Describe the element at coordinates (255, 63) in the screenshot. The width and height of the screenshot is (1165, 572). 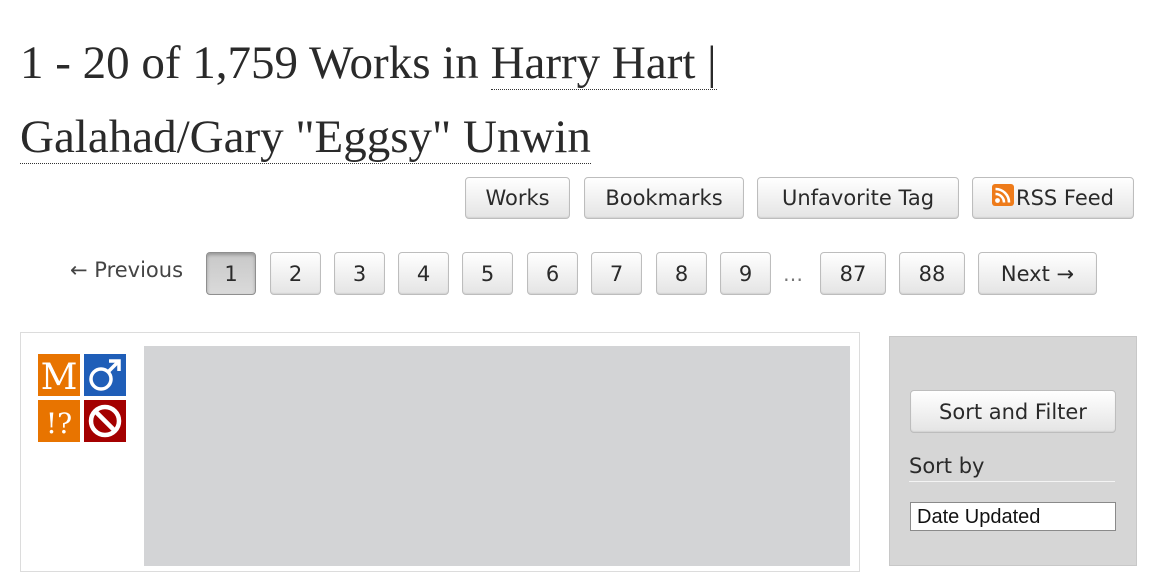
I see `heading-count: 1 - 20 of 1,759 Works in` at that location.